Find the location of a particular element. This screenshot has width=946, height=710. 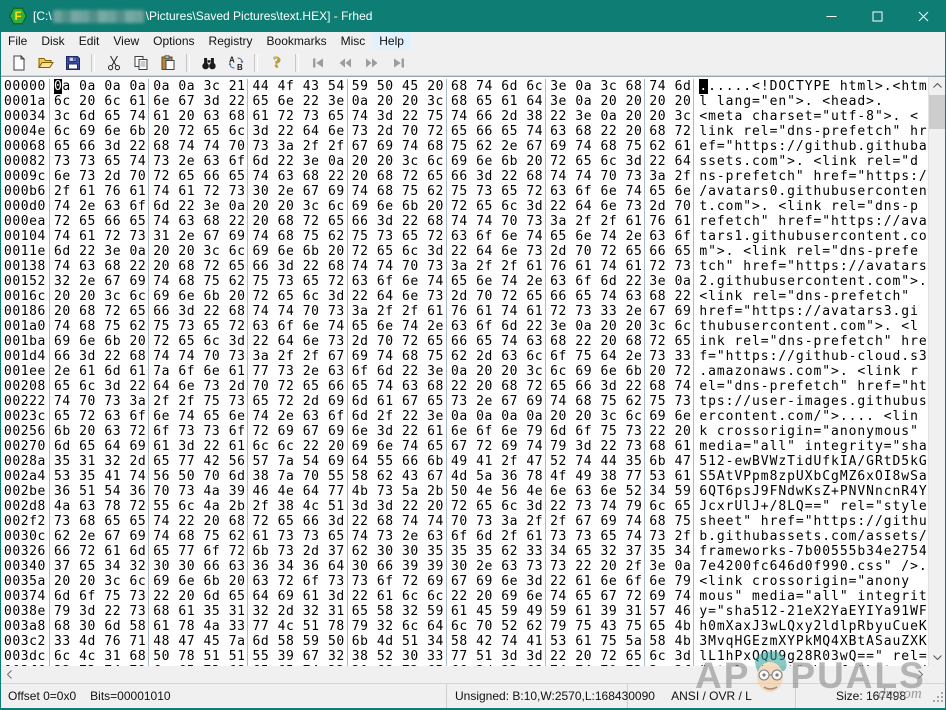

status-unsigned-section: Unsigned: B:10,W:2570,L:168430090 is located at coordinates (551, 696).